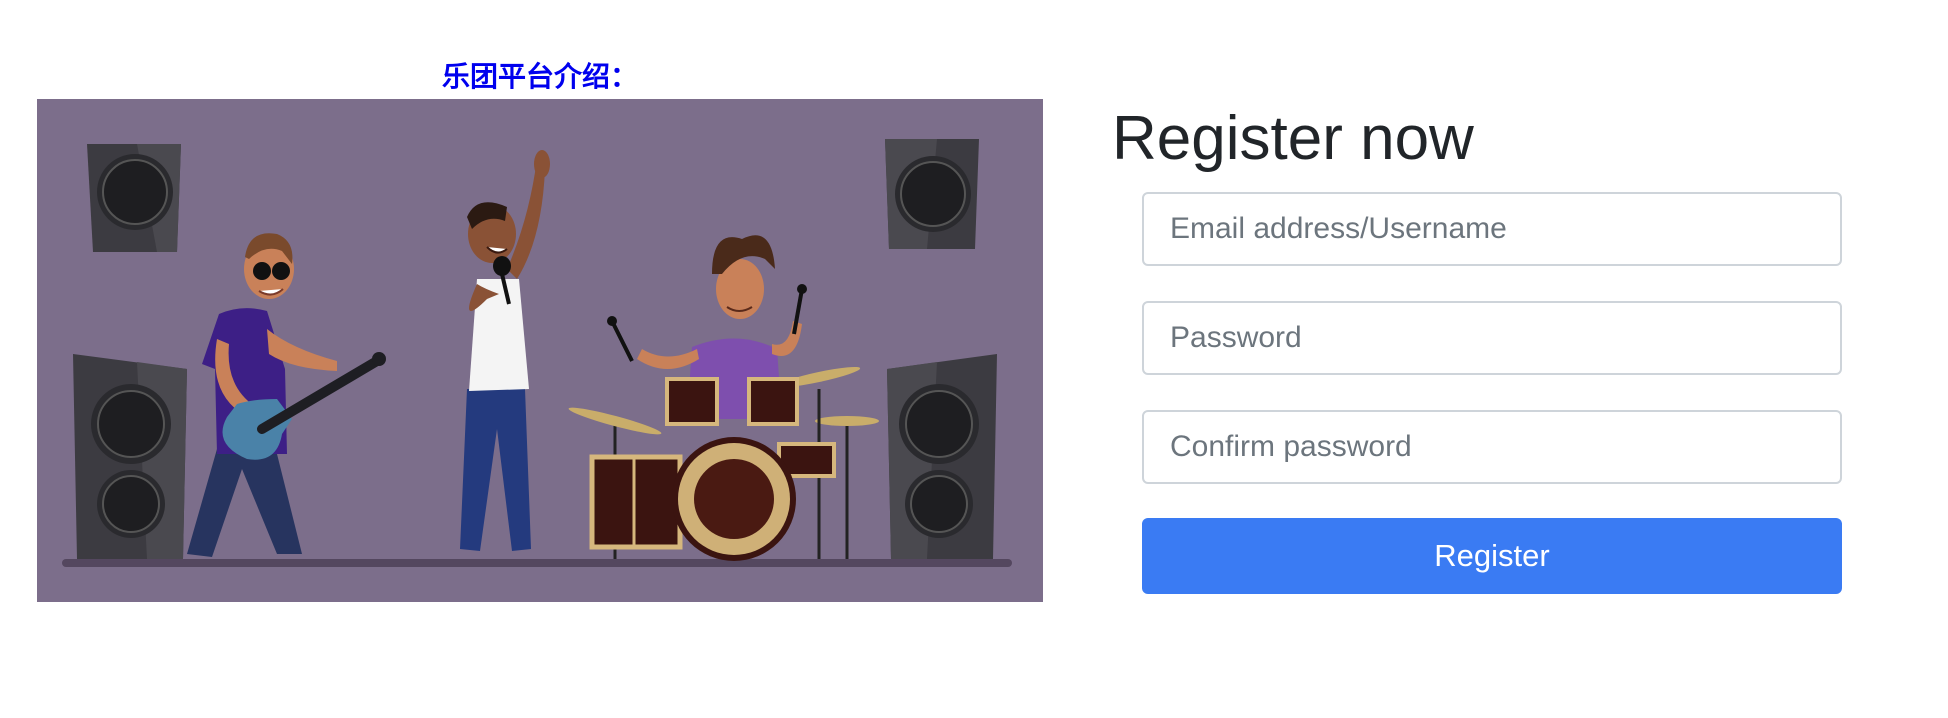  I want to click on drummer, so click(723, 398).